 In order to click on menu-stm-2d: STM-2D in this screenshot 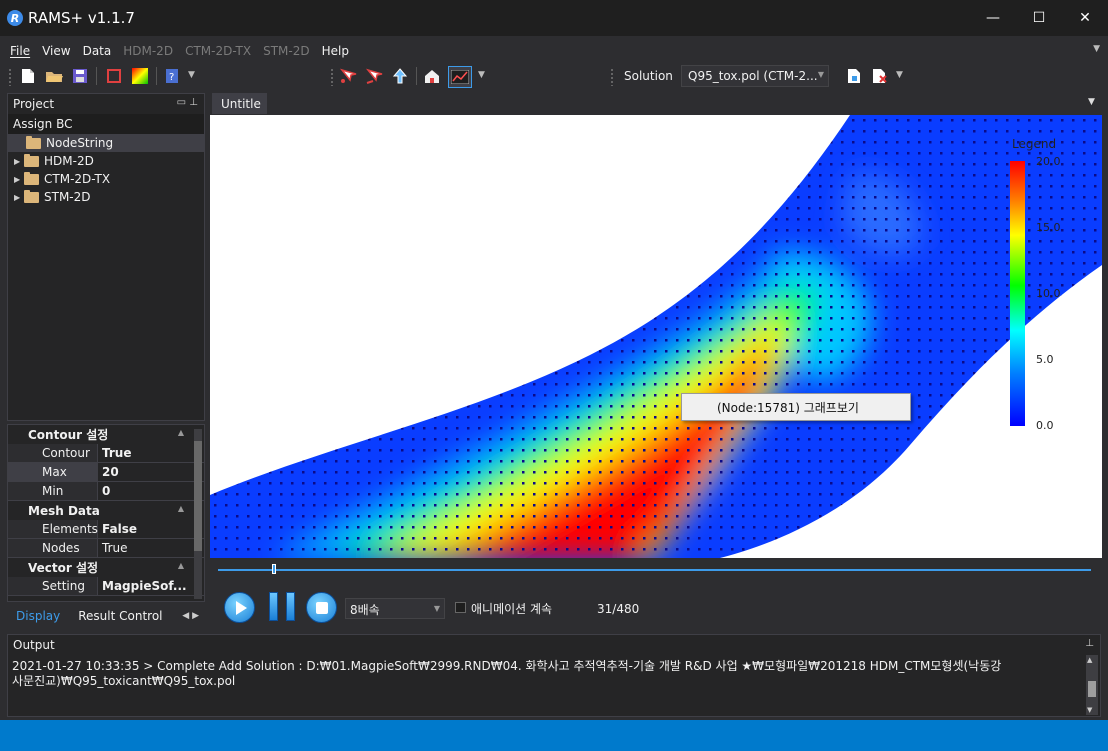, I will do `click(286, 51)`.